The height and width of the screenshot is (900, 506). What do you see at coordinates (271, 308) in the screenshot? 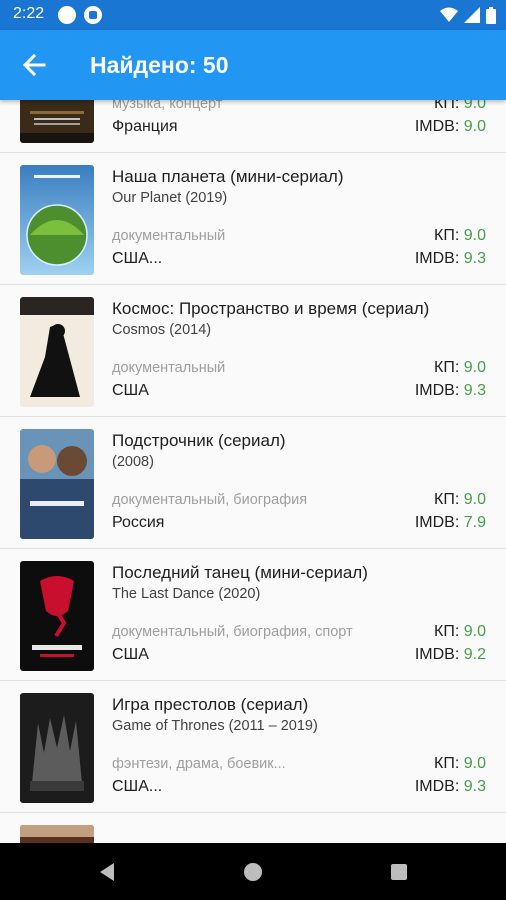
I see `item-title: Космос: Пространство и время (сериал)` at bounding box center [271, 308].